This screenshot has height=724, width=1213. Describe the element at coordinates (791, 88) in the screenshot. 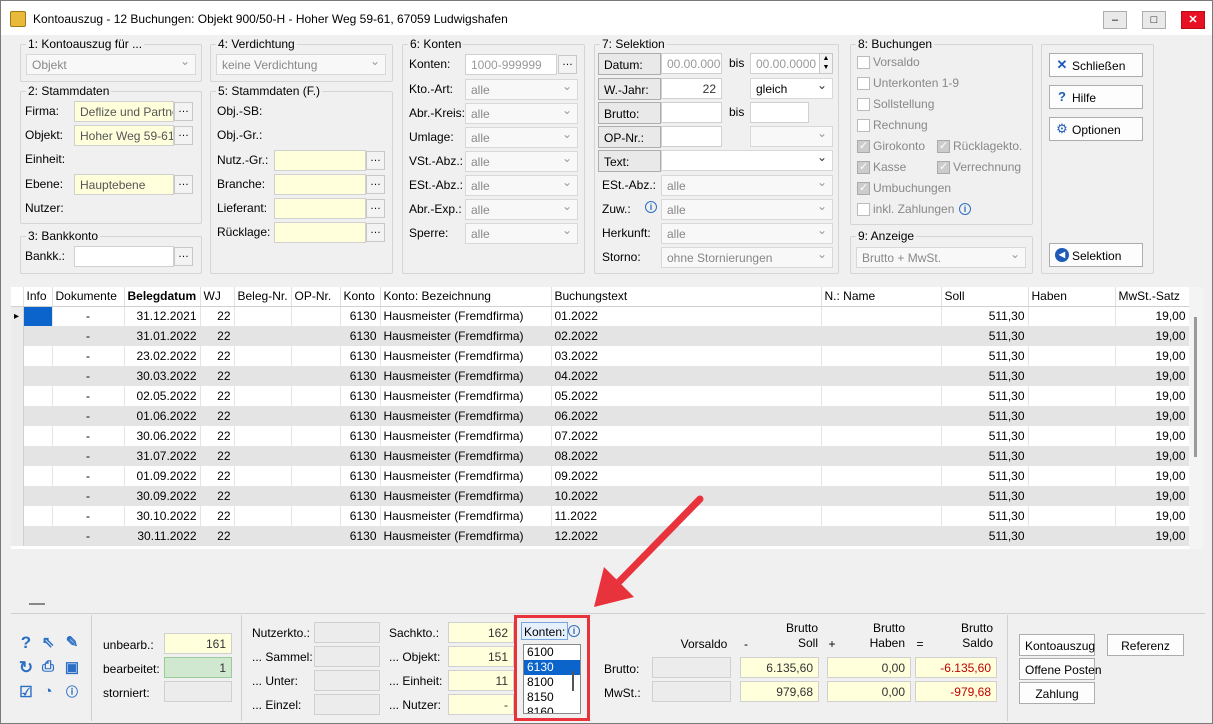

I see `wjahr-operator-select: gleich` at that location.